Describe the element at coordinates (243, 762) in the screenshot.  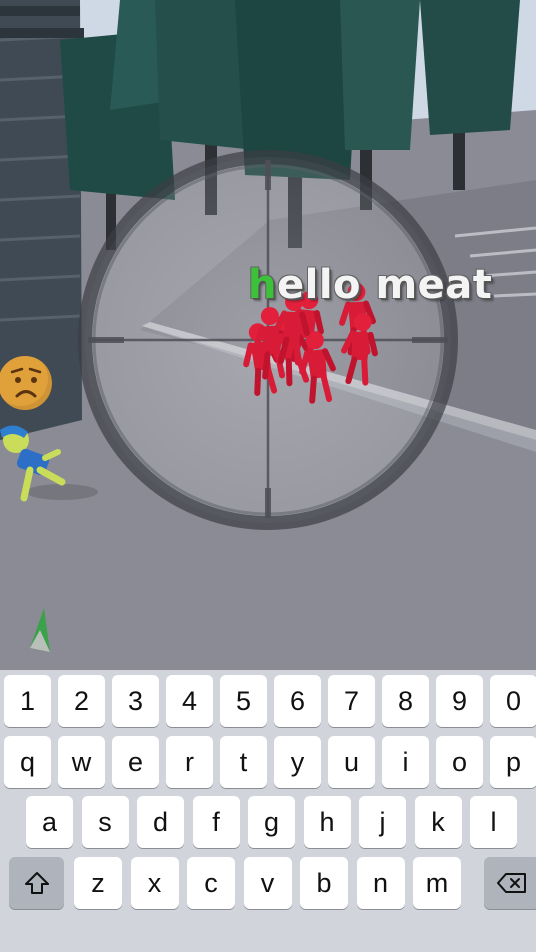
I see `key-t: t` at that location.